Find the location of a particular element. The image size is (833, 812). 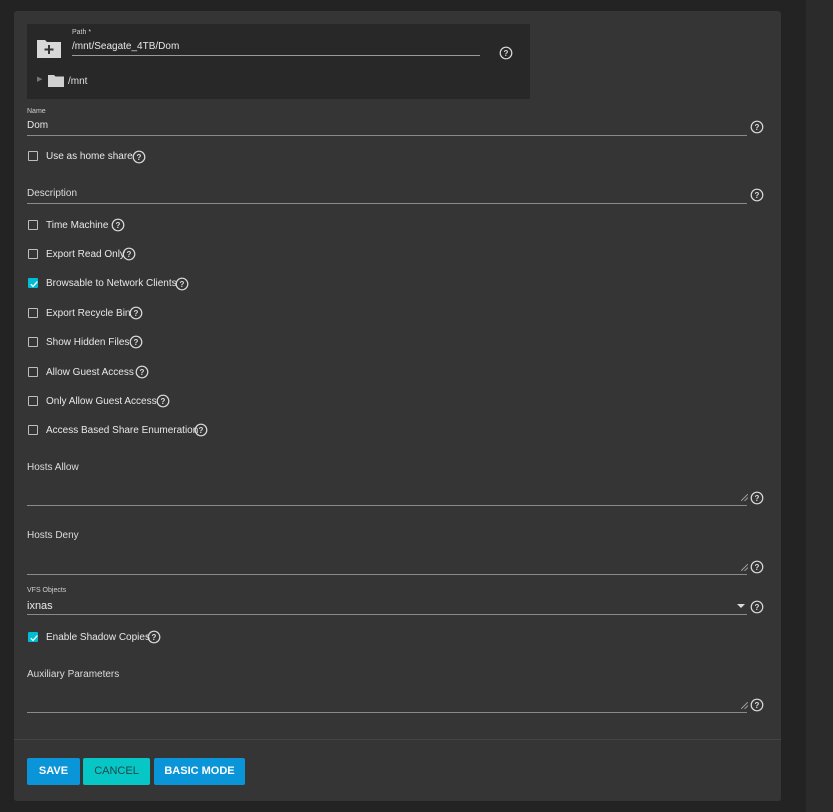

auxiliary-parameters-textarea: Auxiliary Parameters is located at coordinates (73, 674).